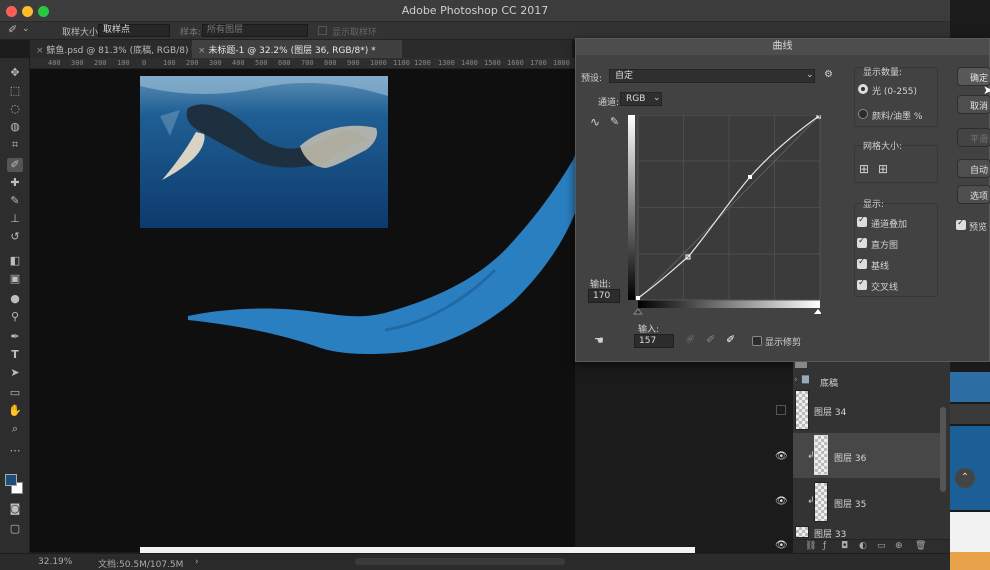 The height and width of the screenshot is (570, 990). What do you see at coordinates (15, 261) in the screenshot?
I see `eraser-tool-icon: ◧` at bounding box center [15, 261].